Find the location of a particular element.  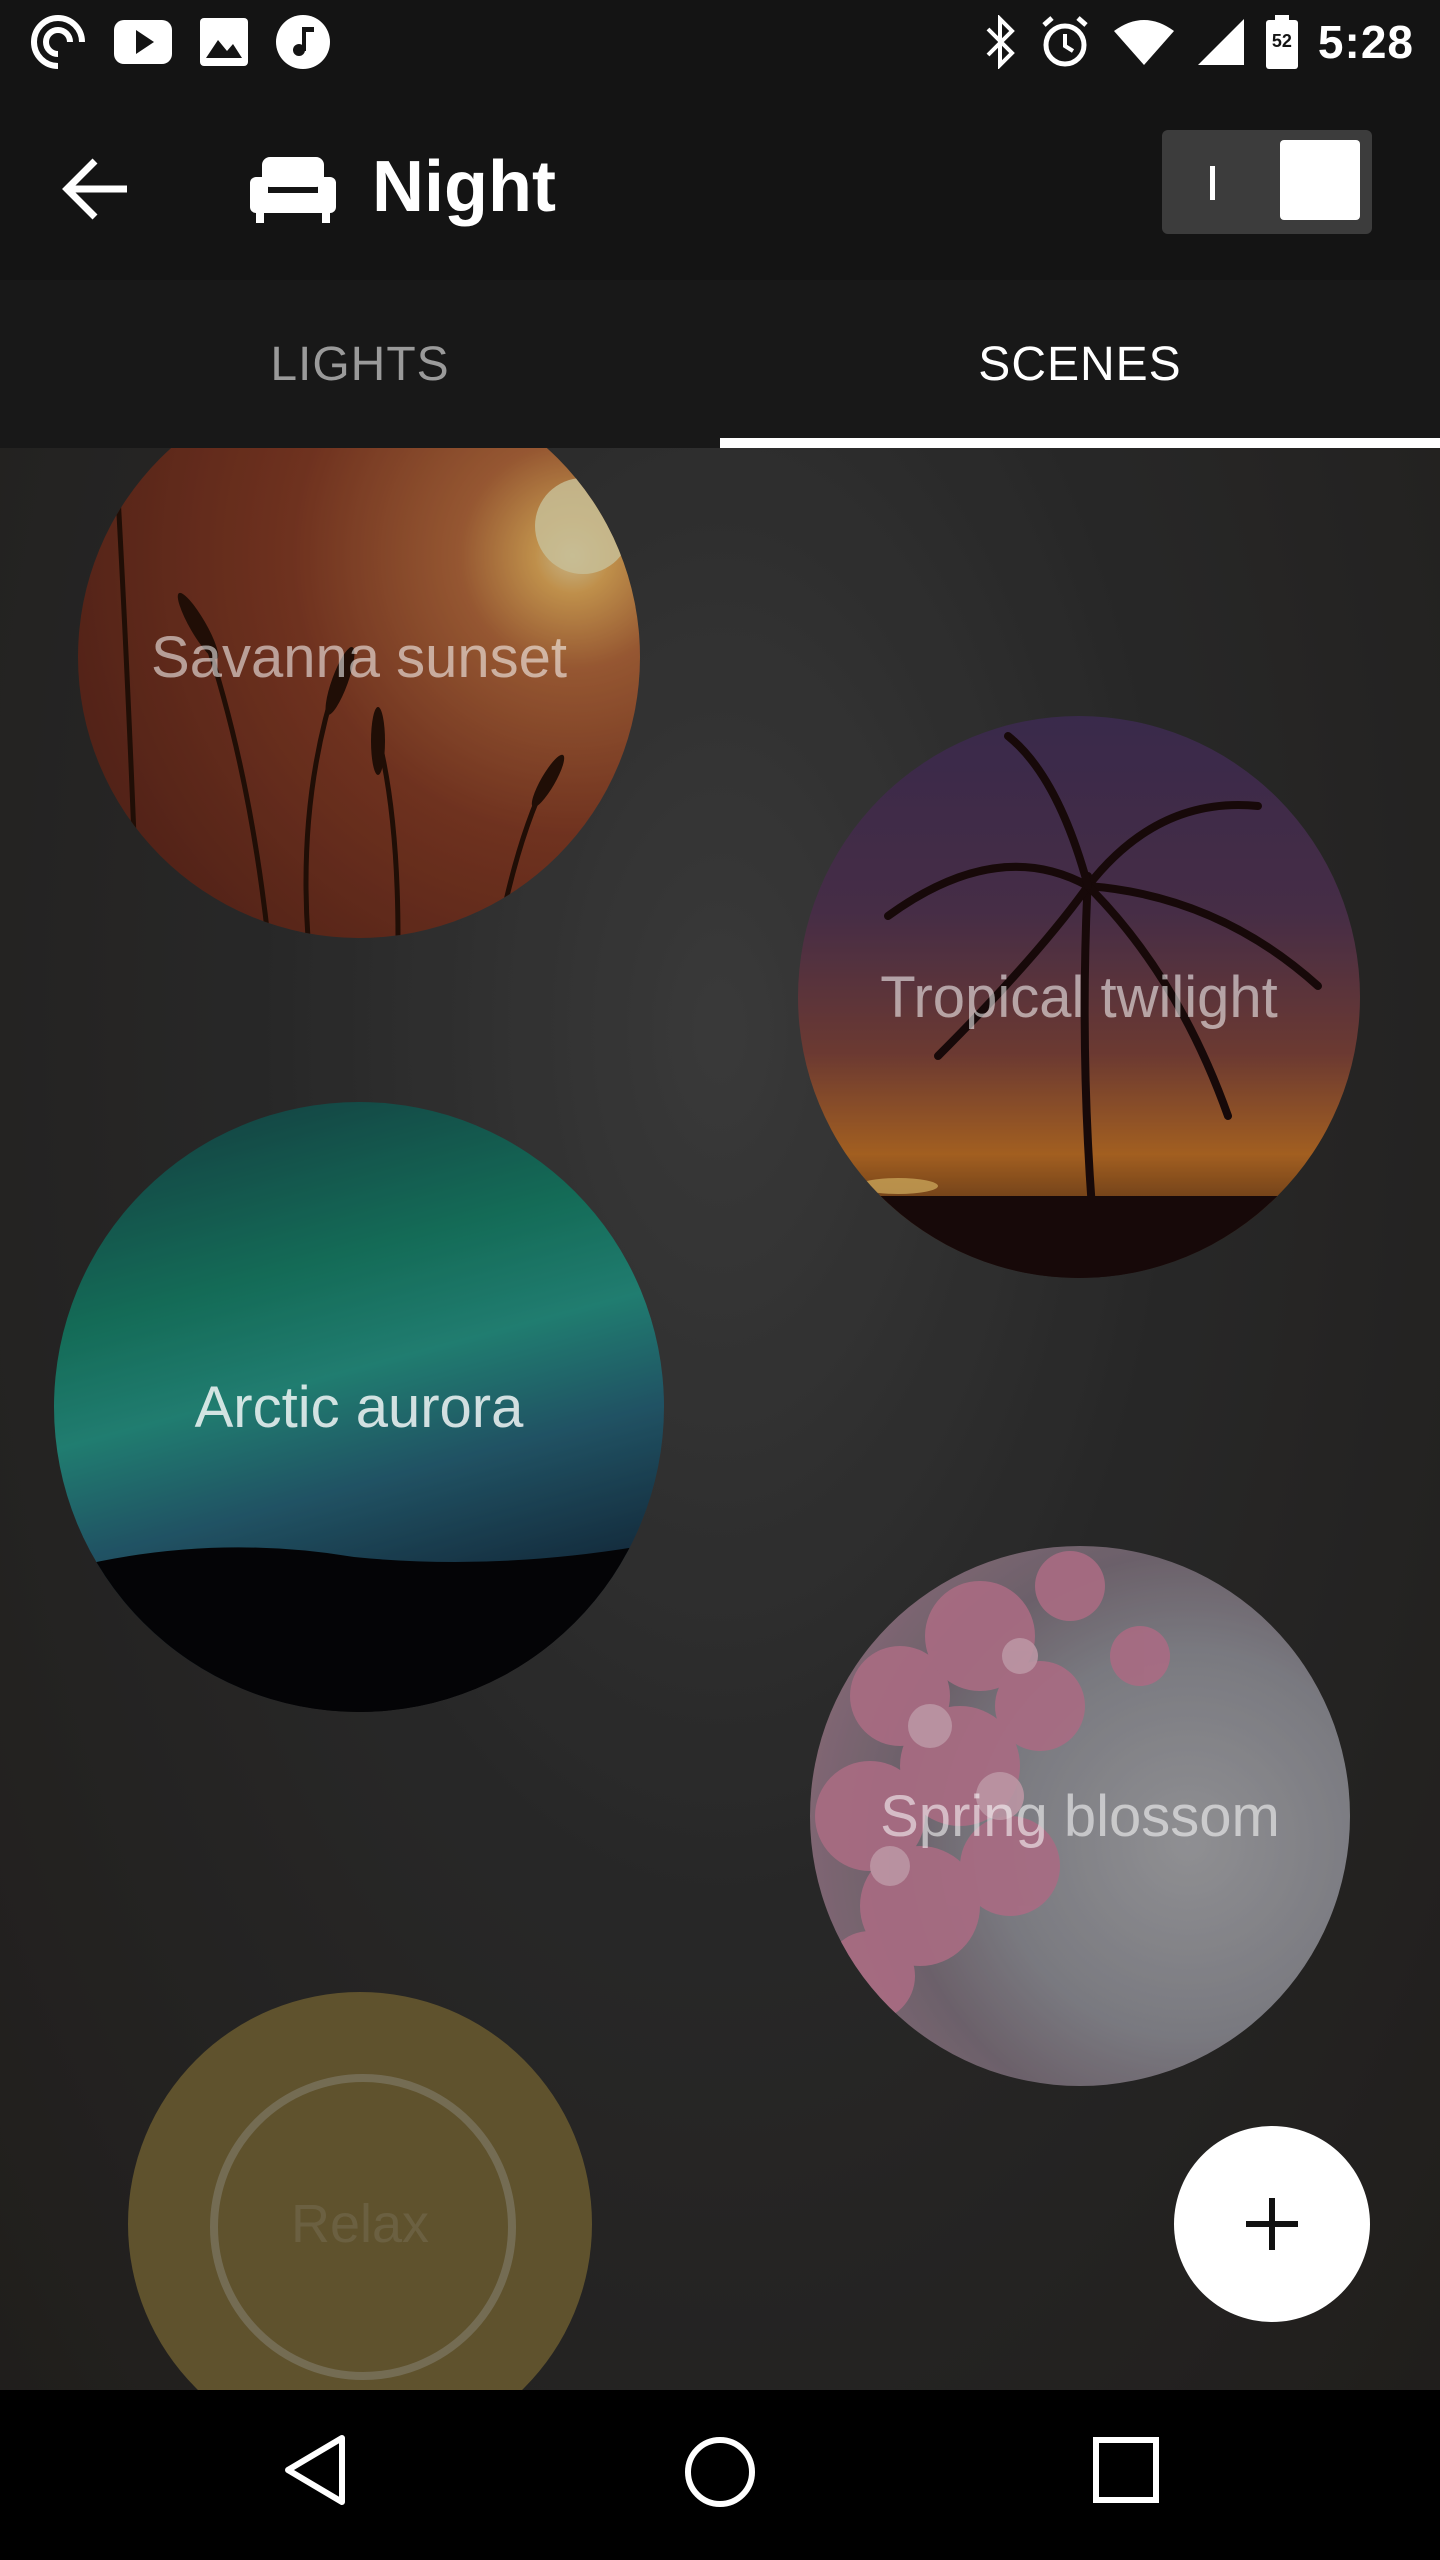

app-bar: Night is located at coordinates (720, 182).